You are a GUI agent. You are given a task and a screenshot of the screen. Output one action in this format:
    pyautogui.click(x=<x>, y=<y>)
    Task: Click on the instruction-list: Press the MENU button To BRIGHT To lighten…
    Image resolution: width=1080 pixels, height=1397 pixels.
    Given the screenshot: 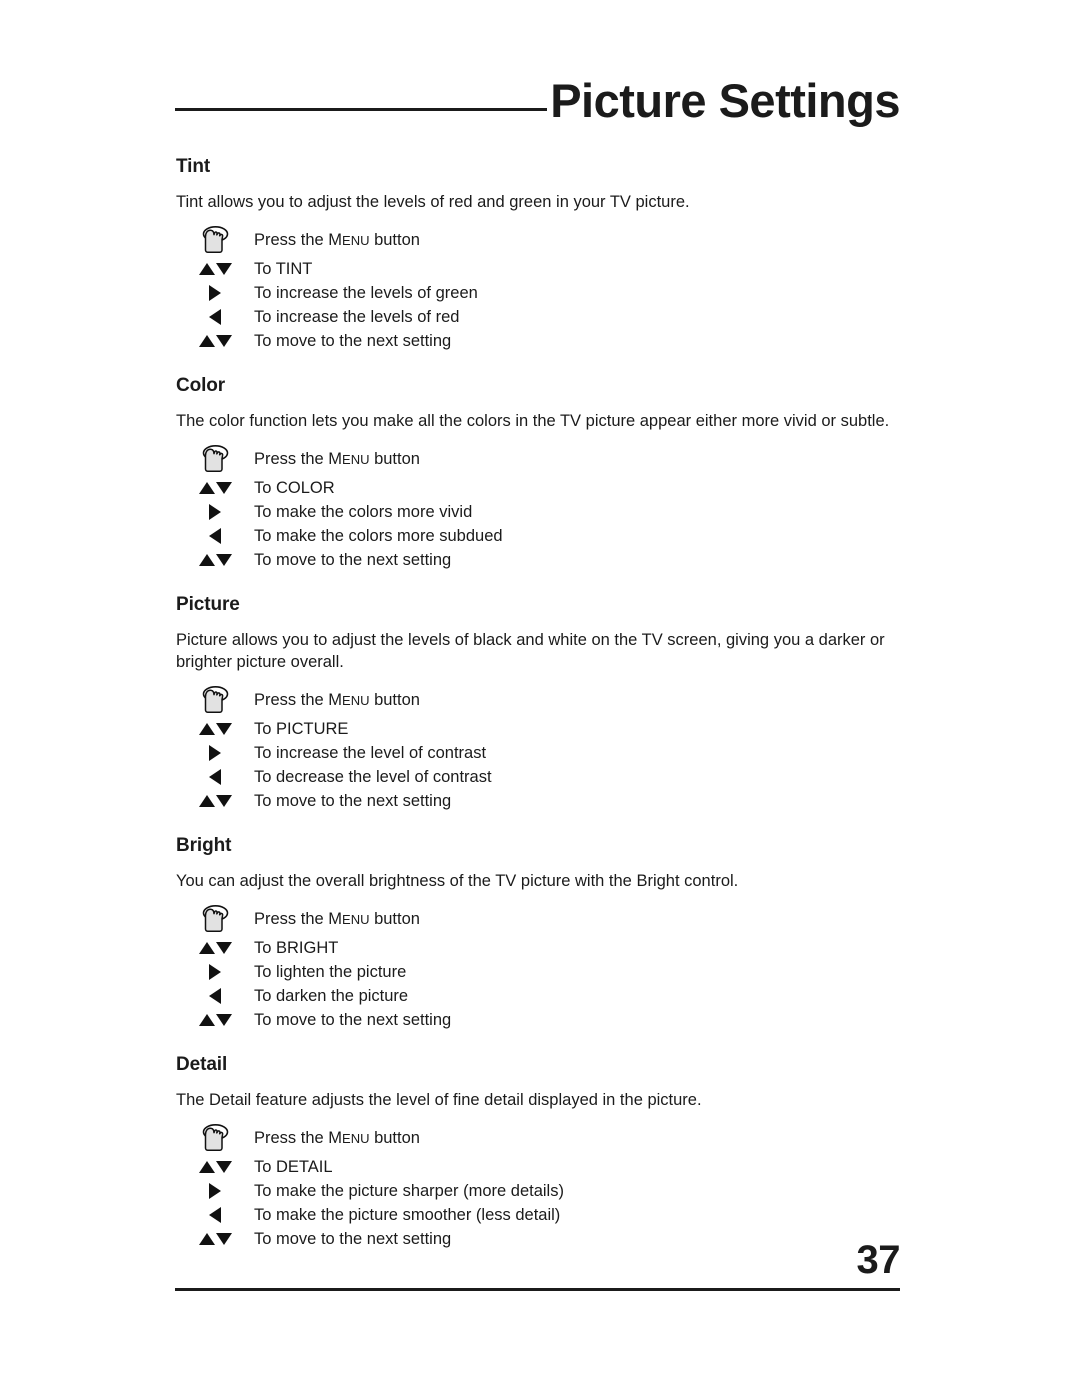 What is the action you would take?
    pyautogui.click(x=541, y=967)
    